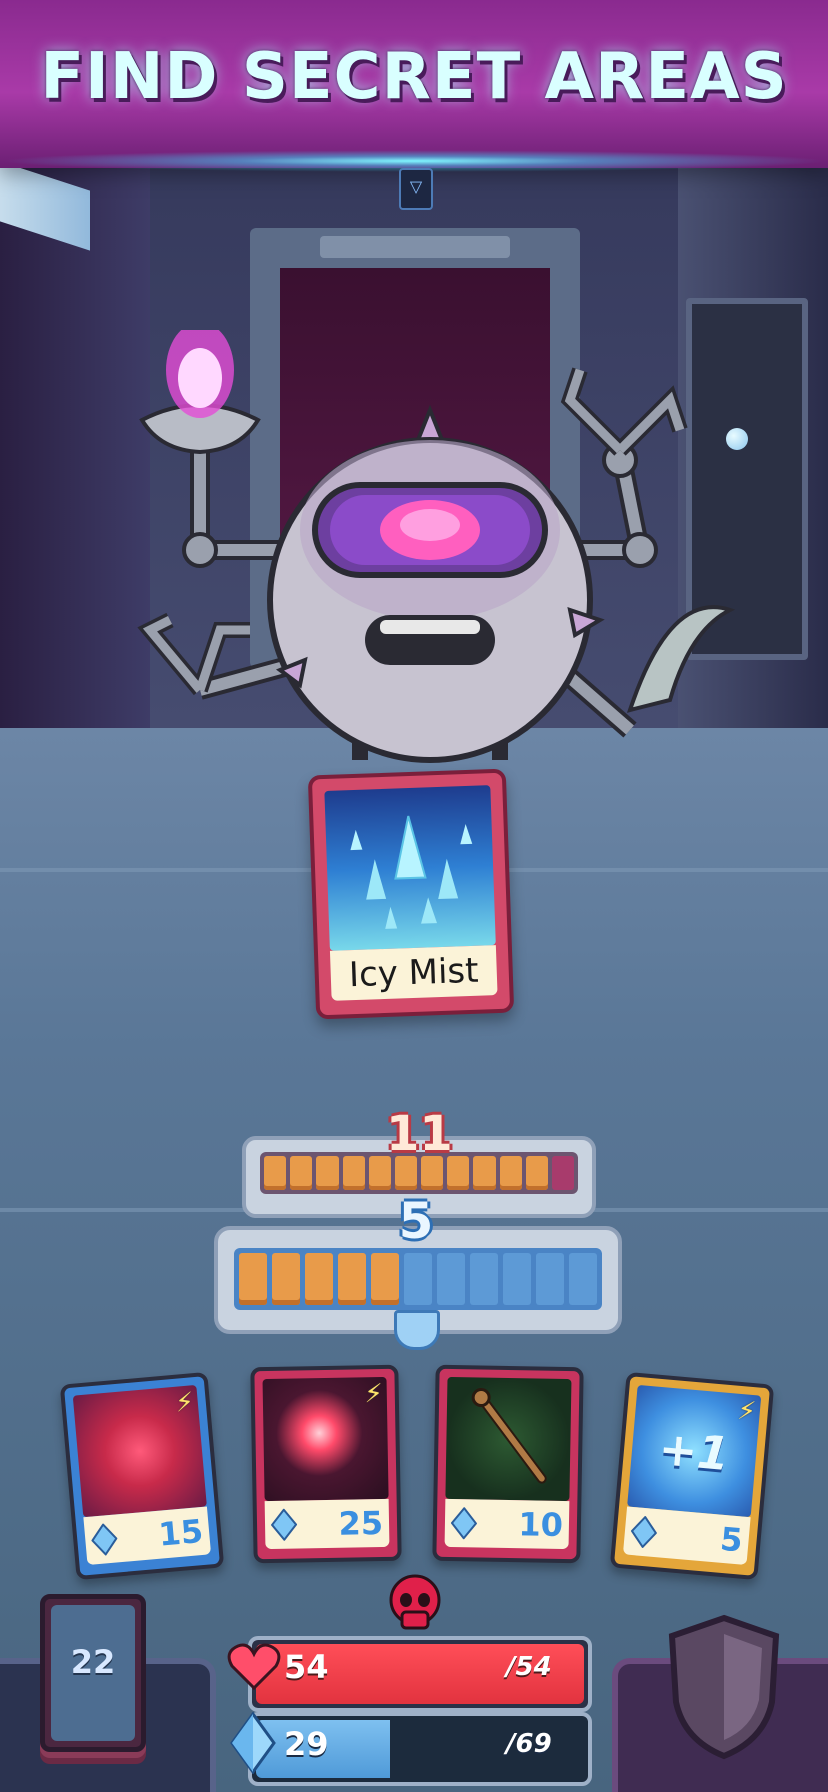 This screenshot has width=828, height=1792. Describe the element at coordinates (415, 247) in the screenshot. I see `door-sign` at that location.